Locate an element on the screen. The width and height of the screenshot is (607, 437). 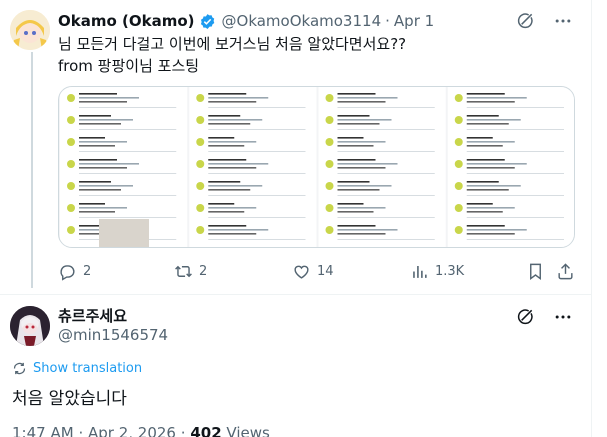
verified-badge-icon is located at coordinates (207, 21).